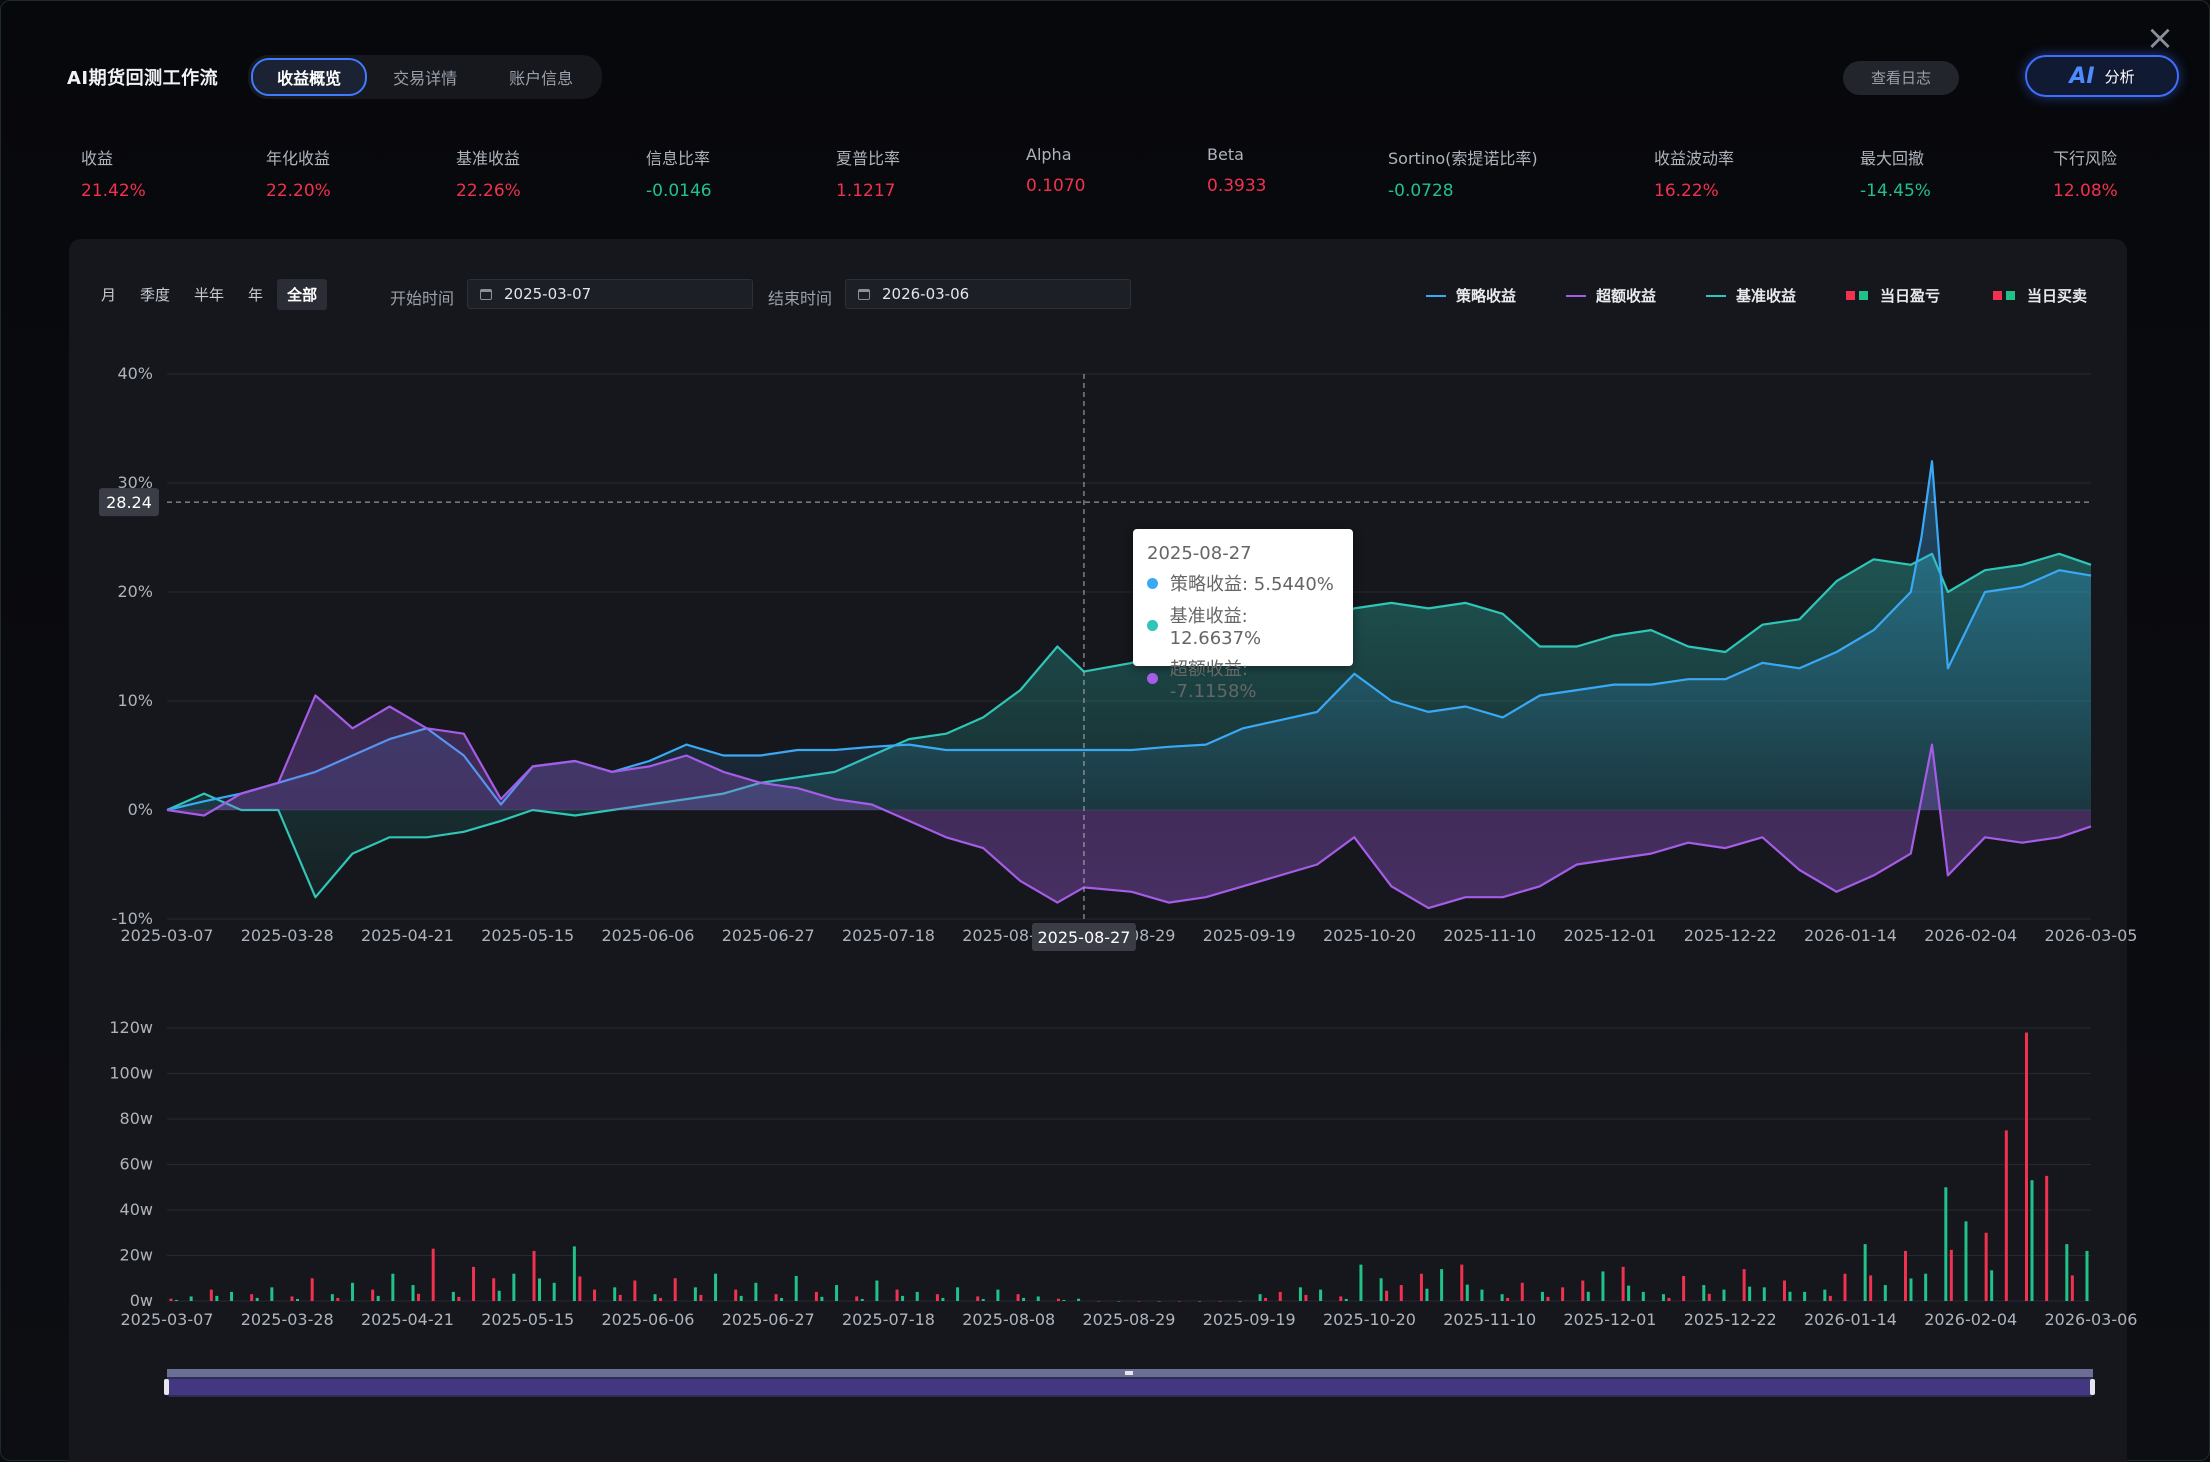  What do you see at coordinates (129, 502) in the screenshot?
I see `crosshair-y-label: 28.24` at bounding box center [129, 502].